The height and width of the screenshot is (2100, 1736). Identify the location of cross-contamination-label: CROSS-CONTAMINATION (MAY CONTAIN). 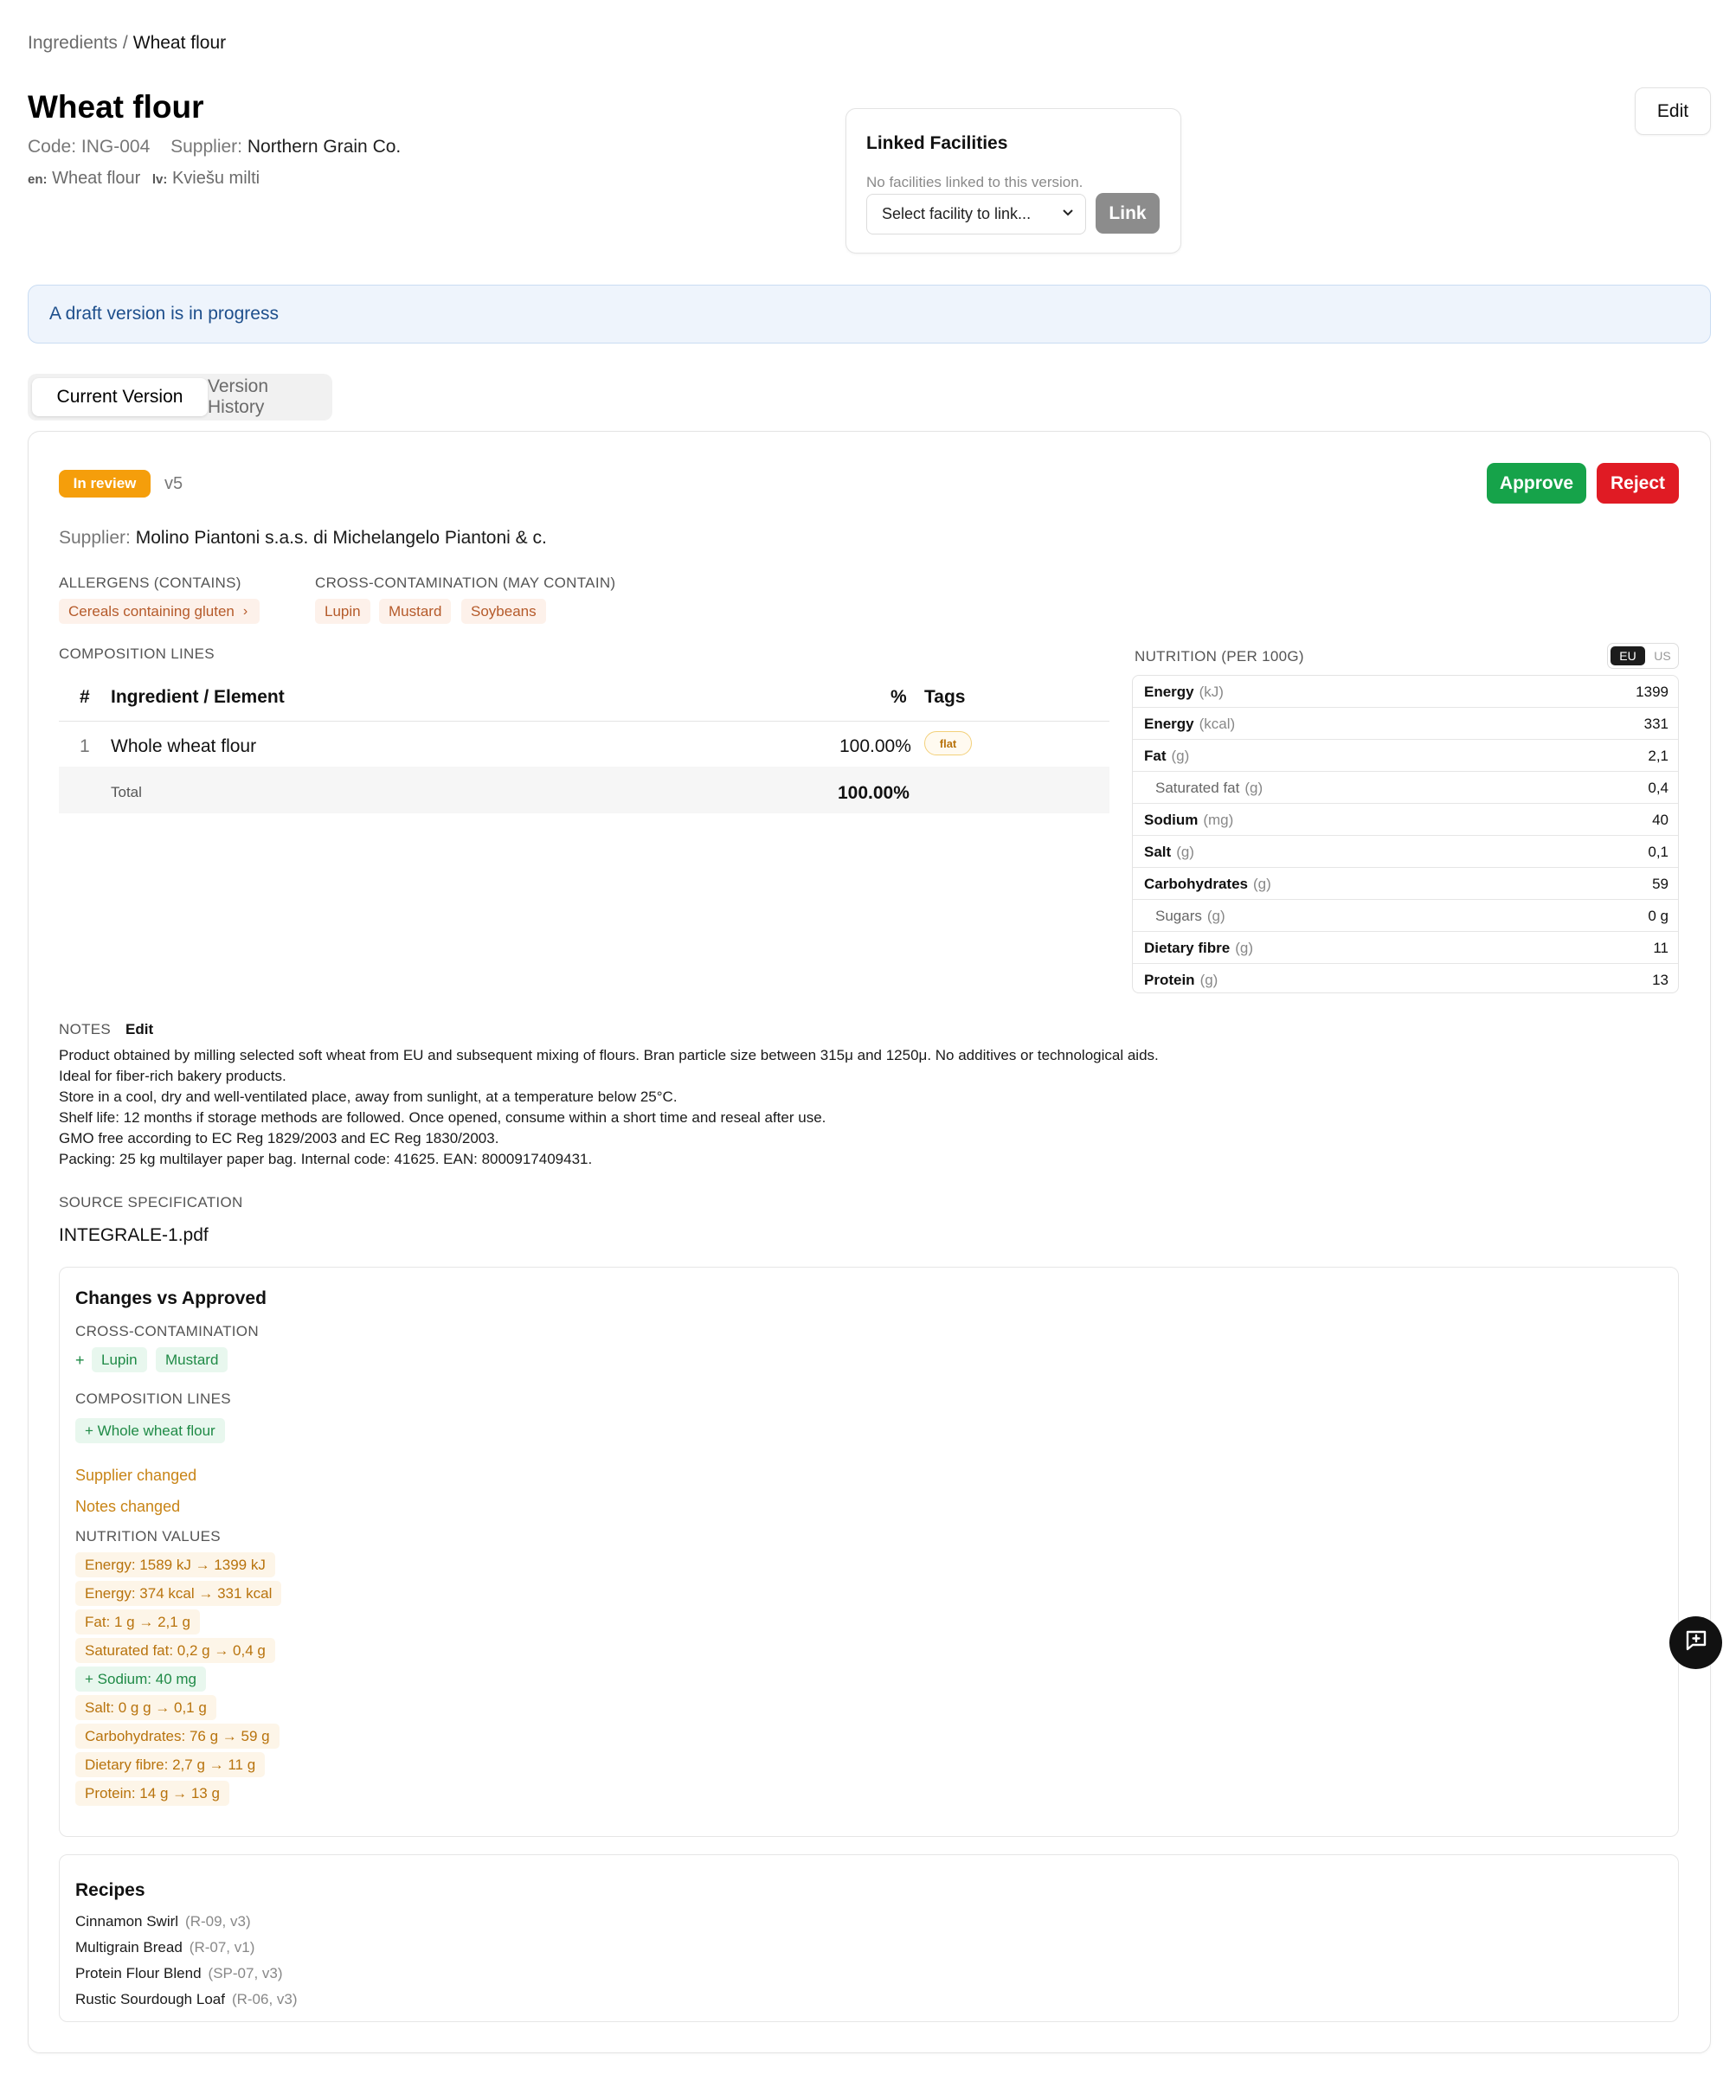
(465, 583).